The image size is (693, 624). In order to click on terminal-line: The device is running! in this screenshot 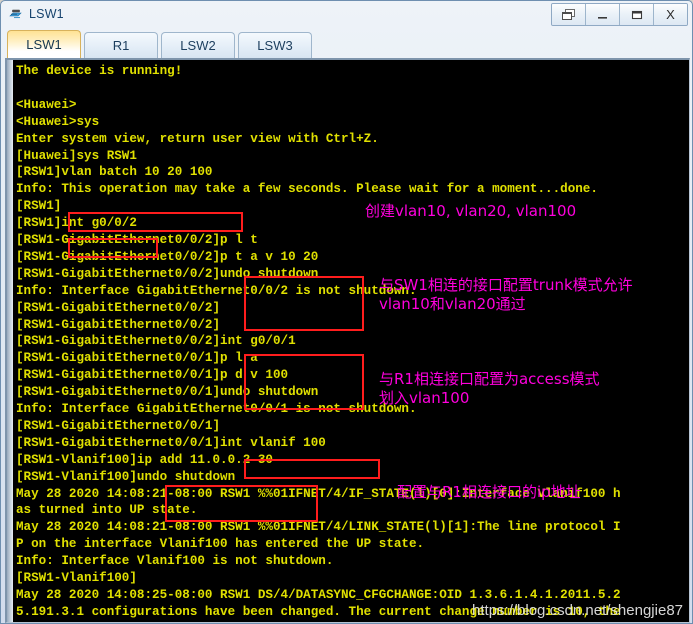, I will do `click(99, 71)`.